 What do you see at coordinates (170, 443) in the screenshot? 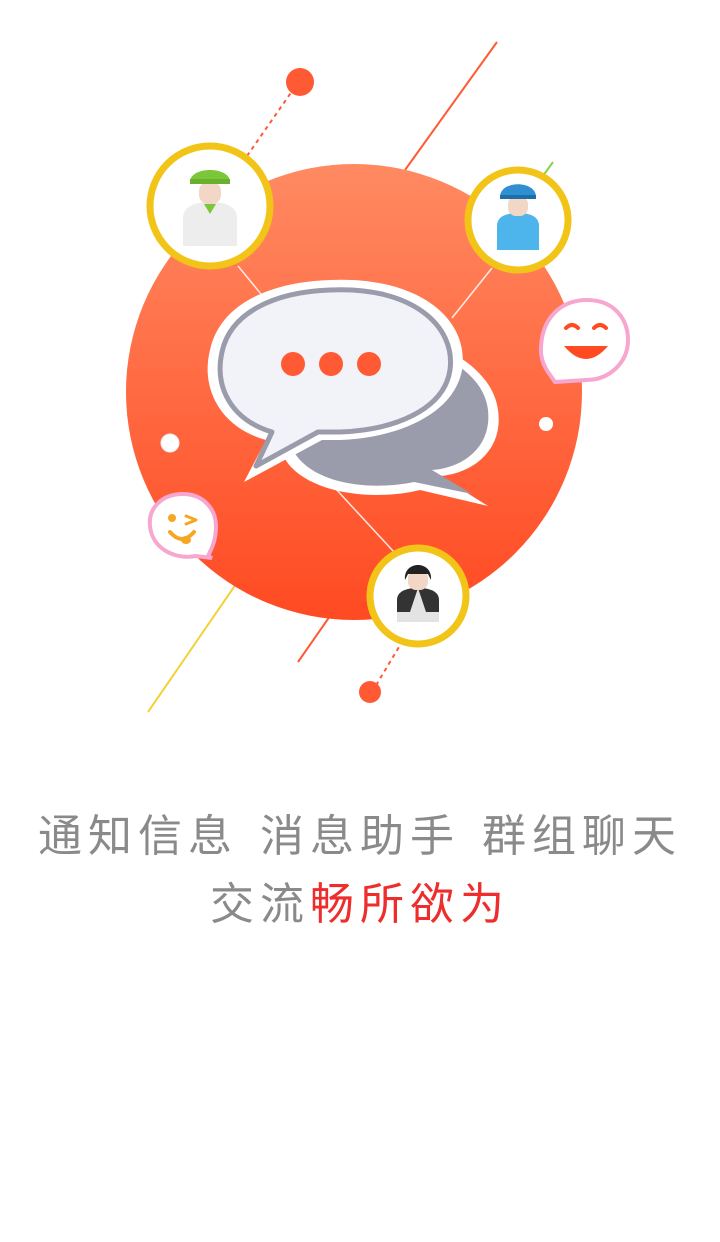
I see `left-white-dot` at bounding box center [170, 443].